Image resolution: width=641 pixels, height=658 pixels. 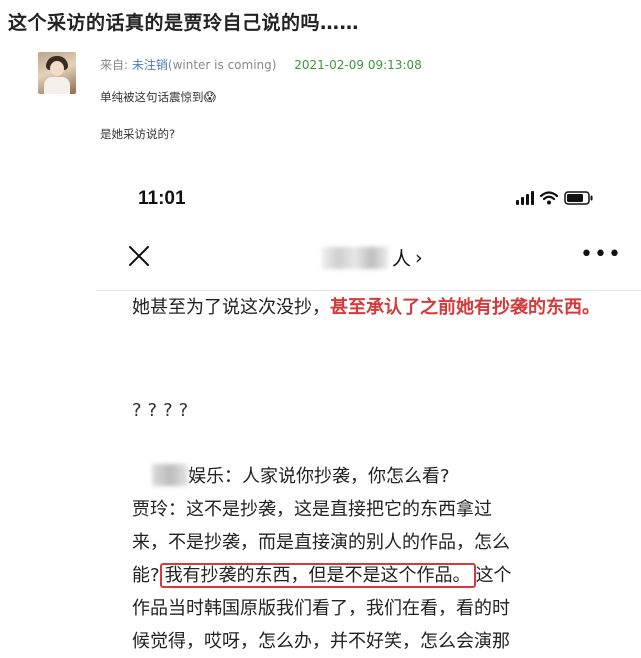 I want to click on close-icon, so click(x=139, y=256).